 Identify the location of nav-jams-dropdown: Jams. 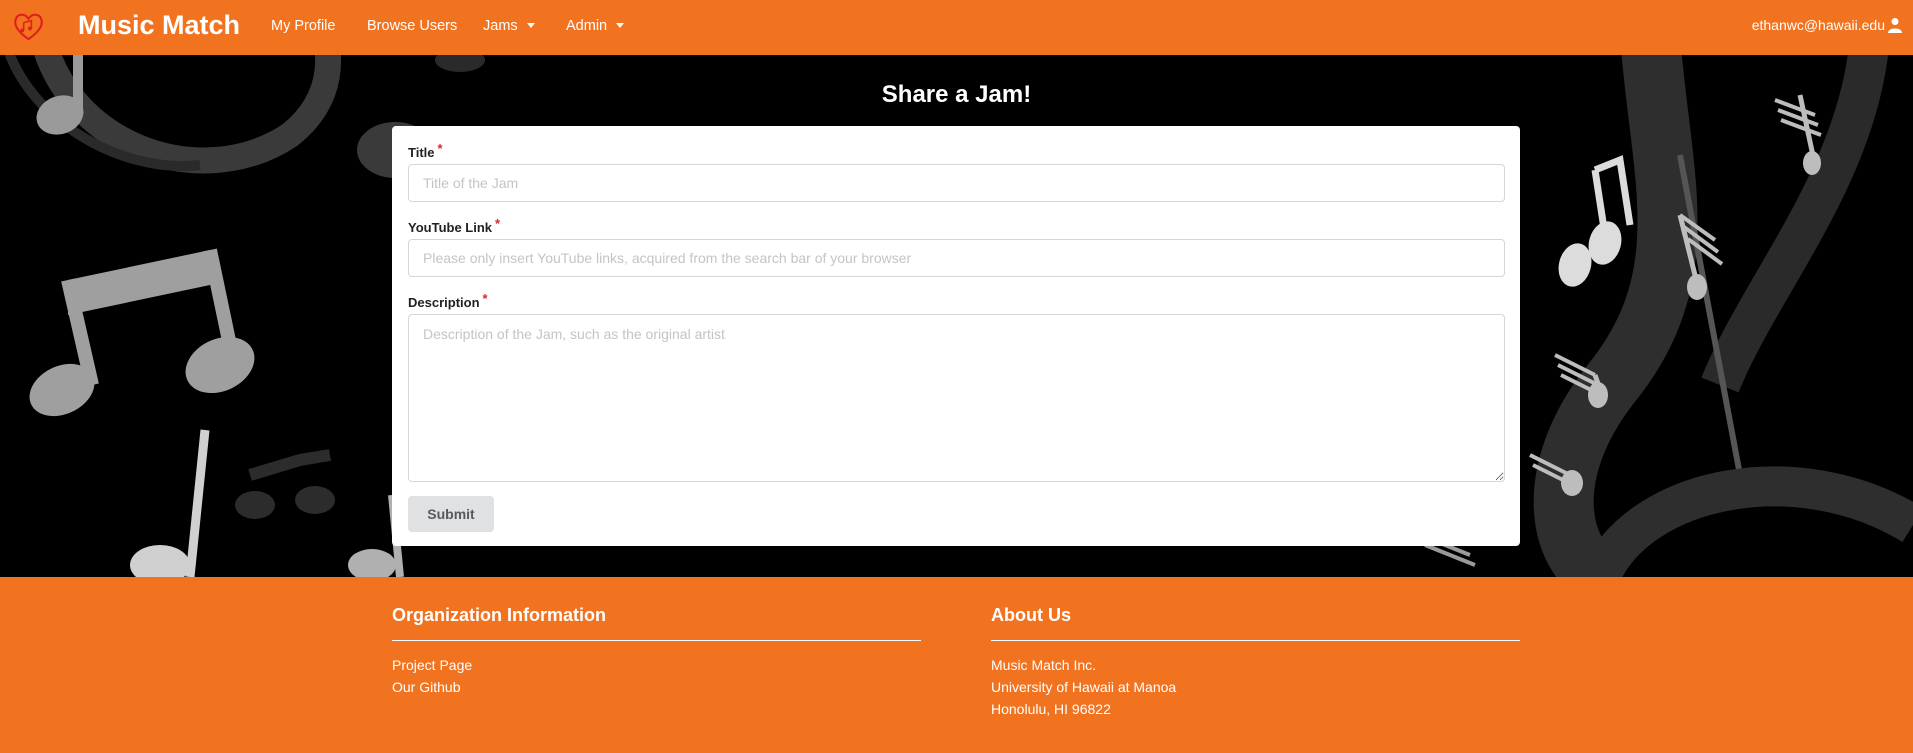
(509, 26).